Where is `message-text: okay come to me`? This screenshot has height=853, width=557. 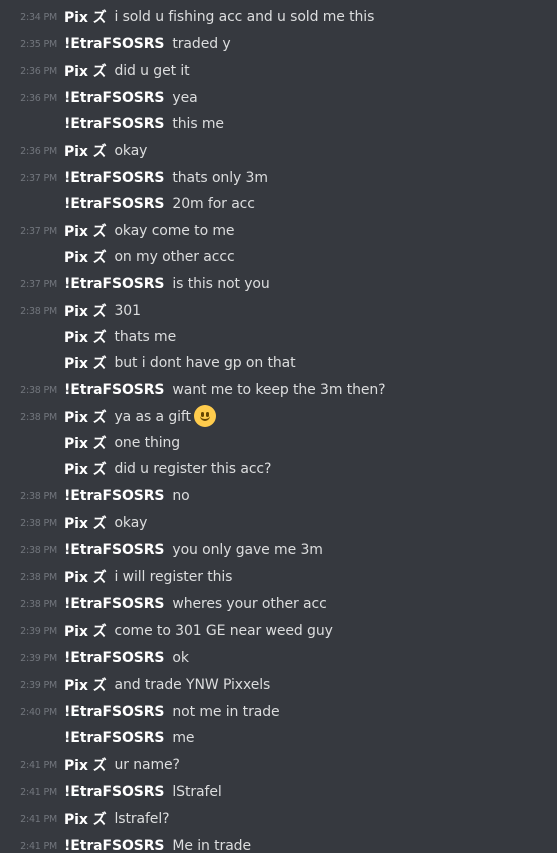
message-text: okay come to me is located at coordinates (174, 231).